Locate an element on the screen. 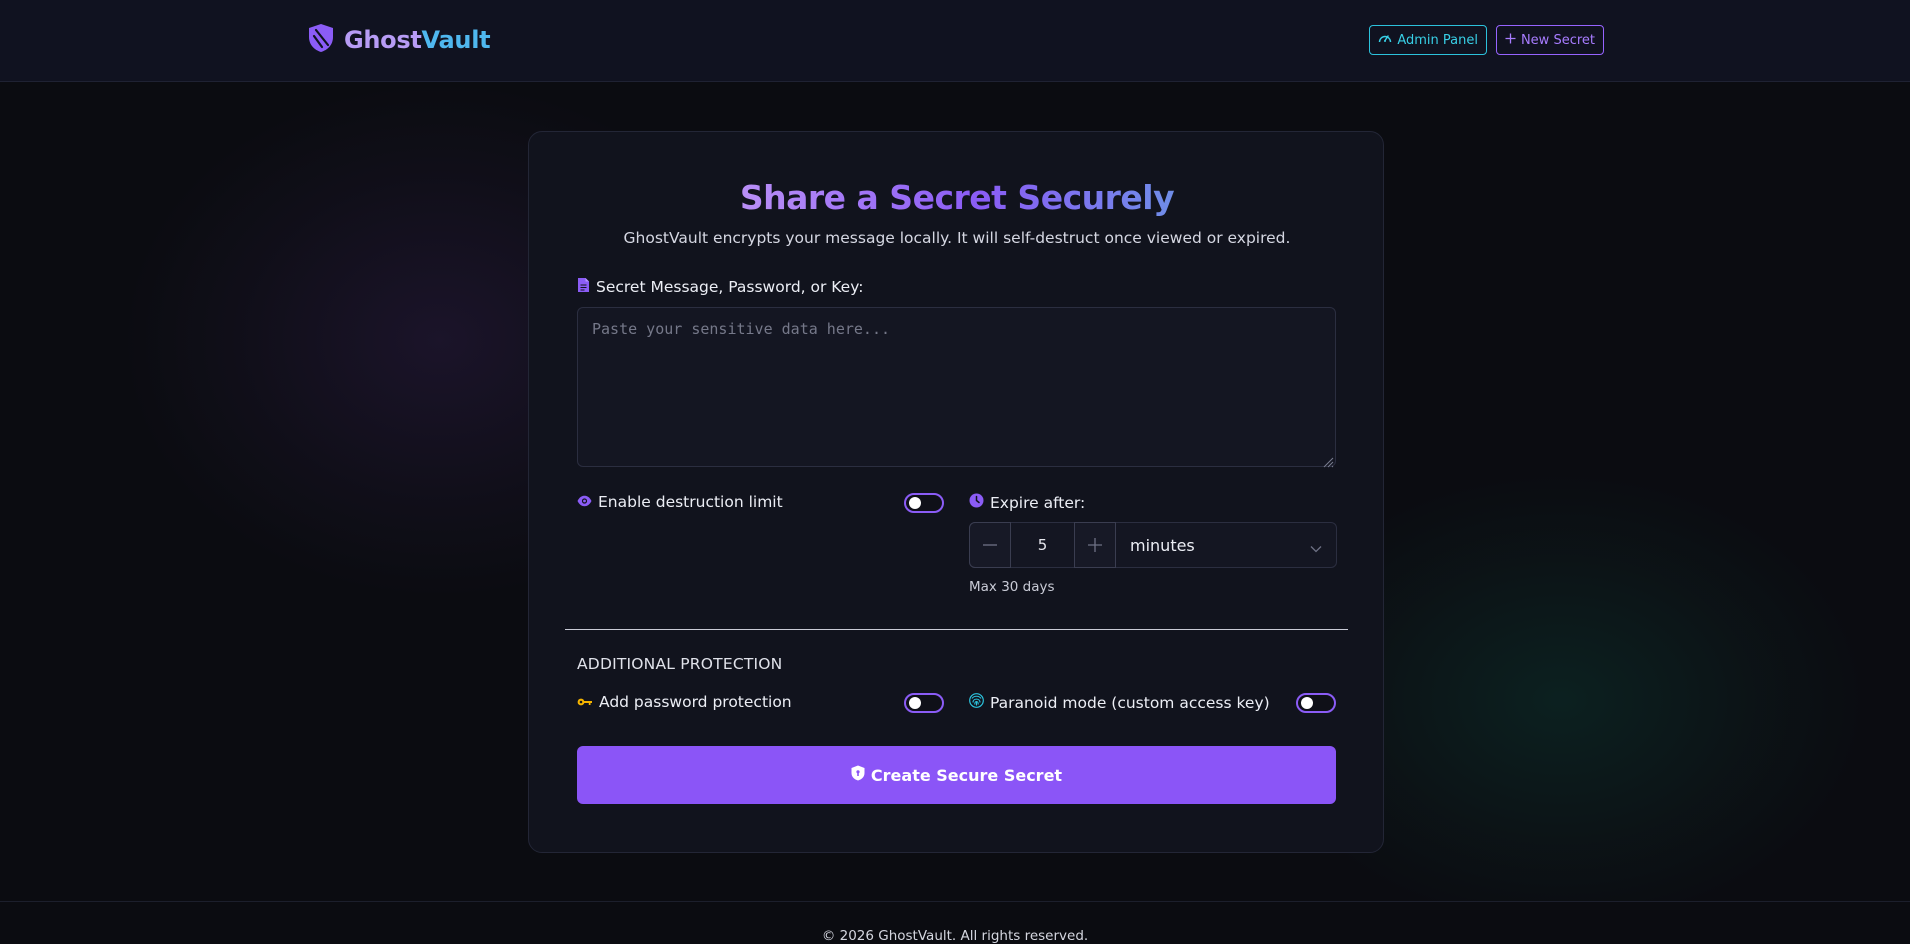 This screenshot has width=1910, height=944. password-protection-label: Add password protection is located at coordinates (684, 702).